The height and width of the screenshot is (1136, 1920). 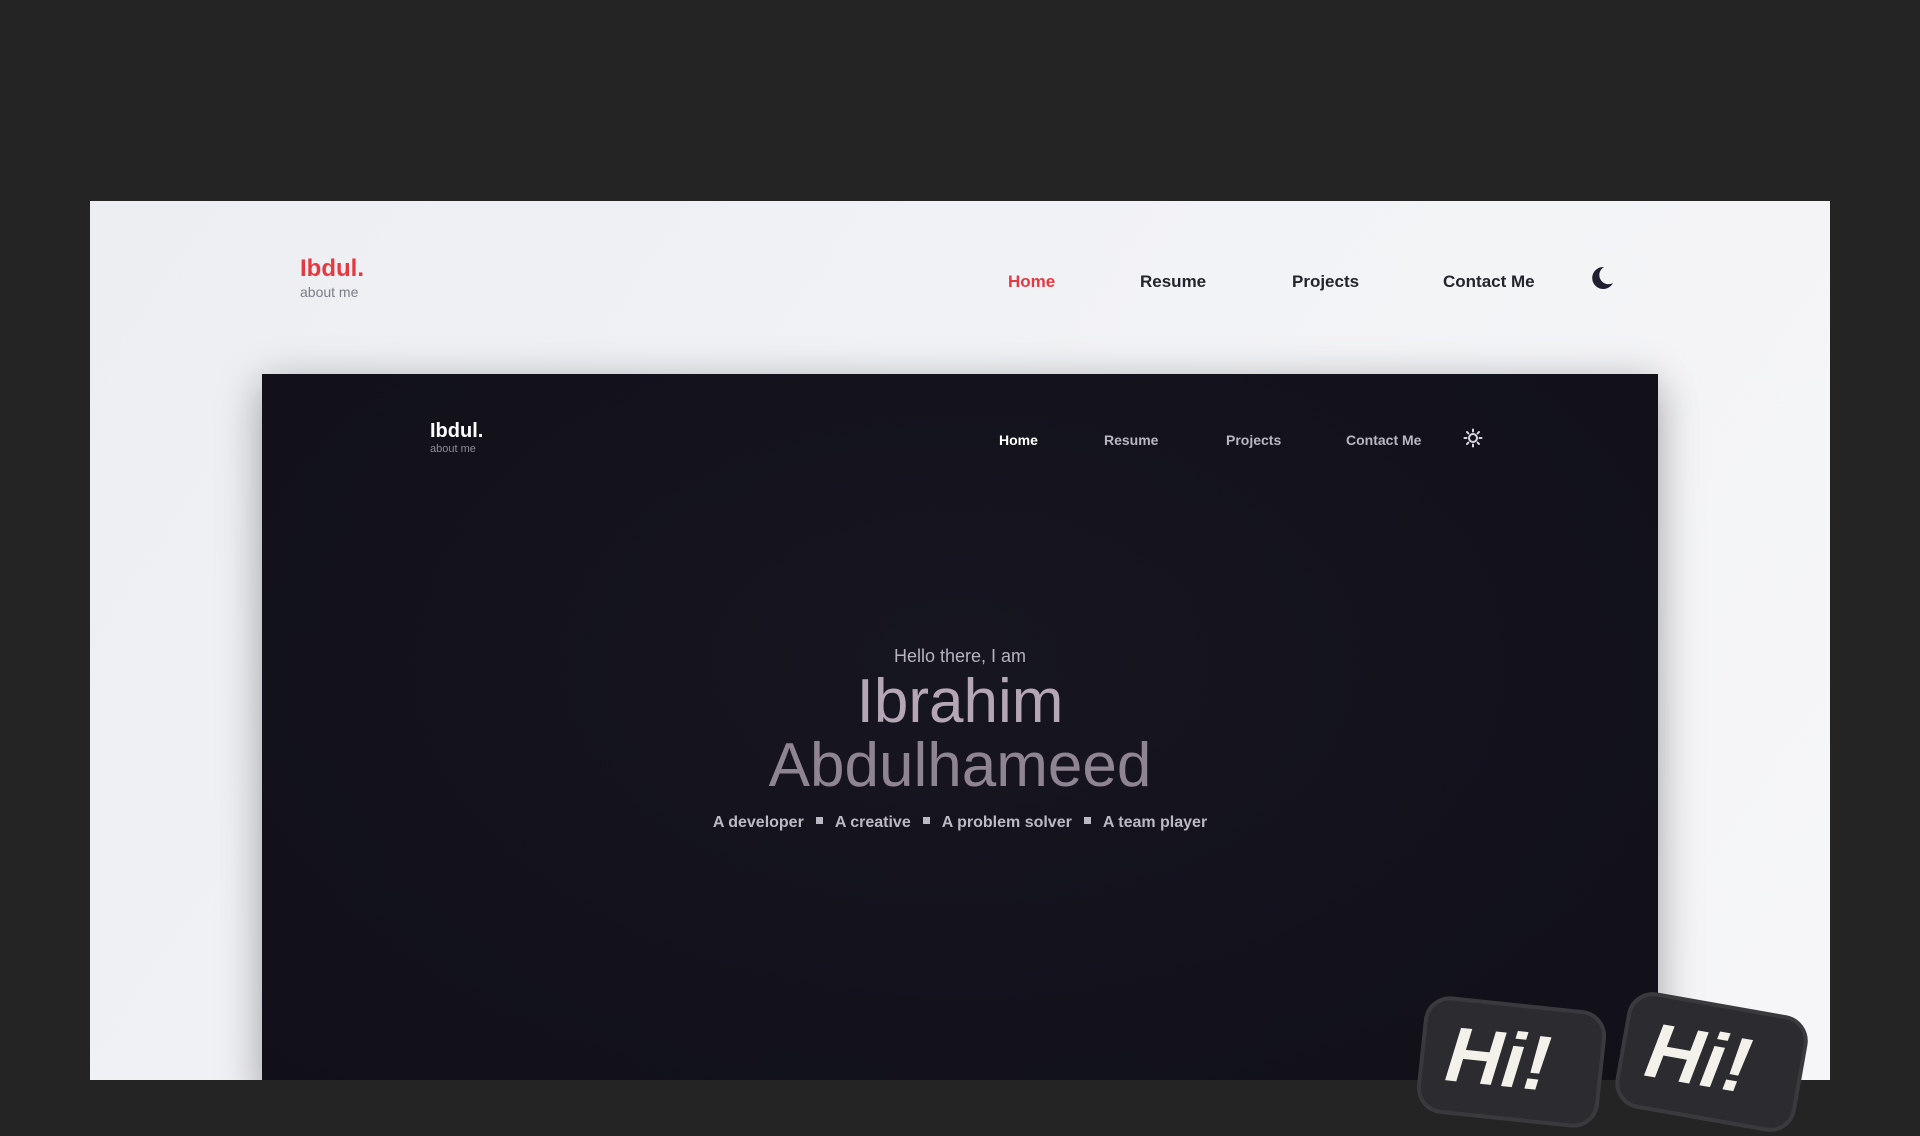 What do you see at coordinates (1602, 278) in the screenshot?
I see `moon-icon` at bounding box center [1602, 278].